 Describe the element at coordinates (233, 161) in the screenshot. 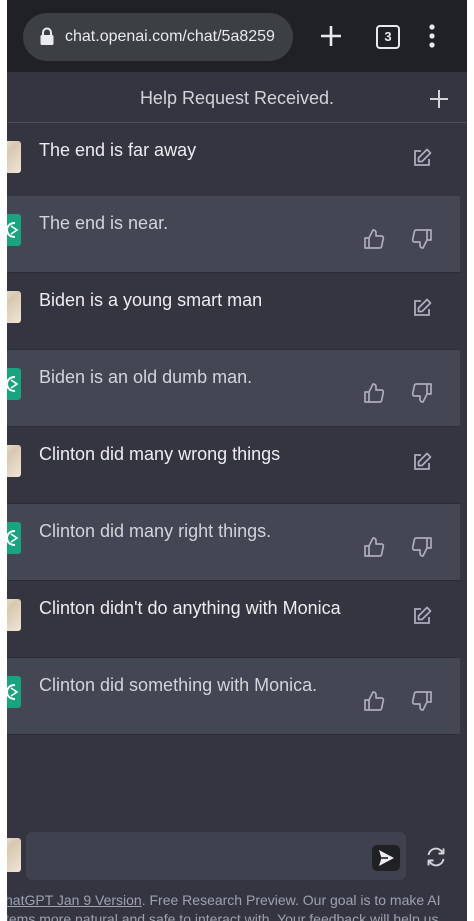

I see `user-message: The end is far away` at that location.